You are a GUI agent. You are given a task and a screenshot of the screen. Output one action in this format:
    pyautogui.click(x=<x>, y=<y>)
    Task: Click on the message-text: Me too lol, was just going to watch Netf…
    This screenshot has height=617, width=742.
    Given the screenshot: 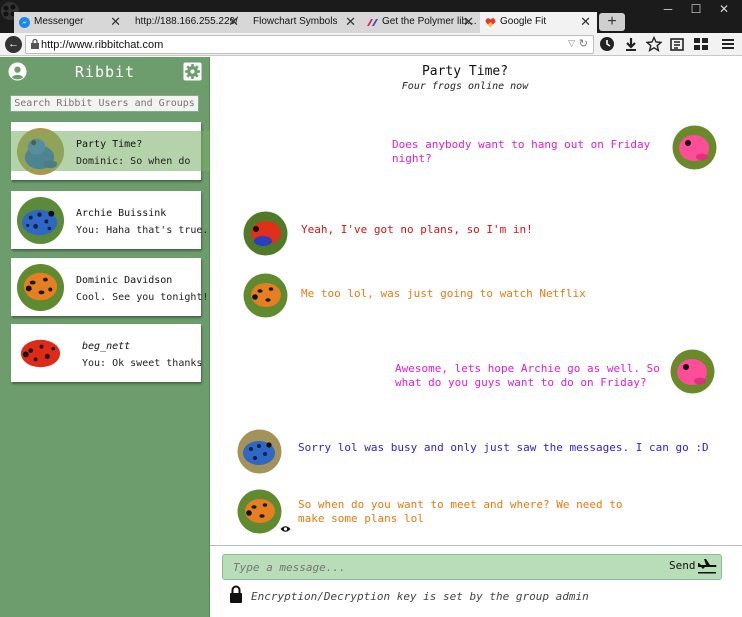 What is the action you would take?
    pyautogui.click(x=443, y=293)
    